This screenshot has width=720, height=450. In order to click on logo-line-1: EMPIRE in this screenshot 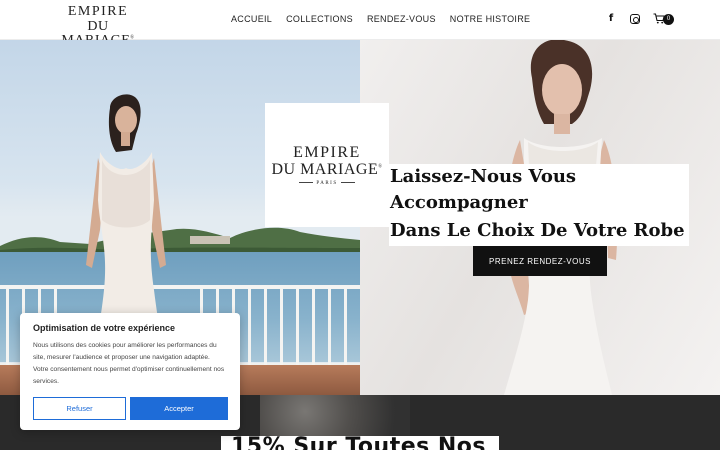, I will do `click(98, 11)`.